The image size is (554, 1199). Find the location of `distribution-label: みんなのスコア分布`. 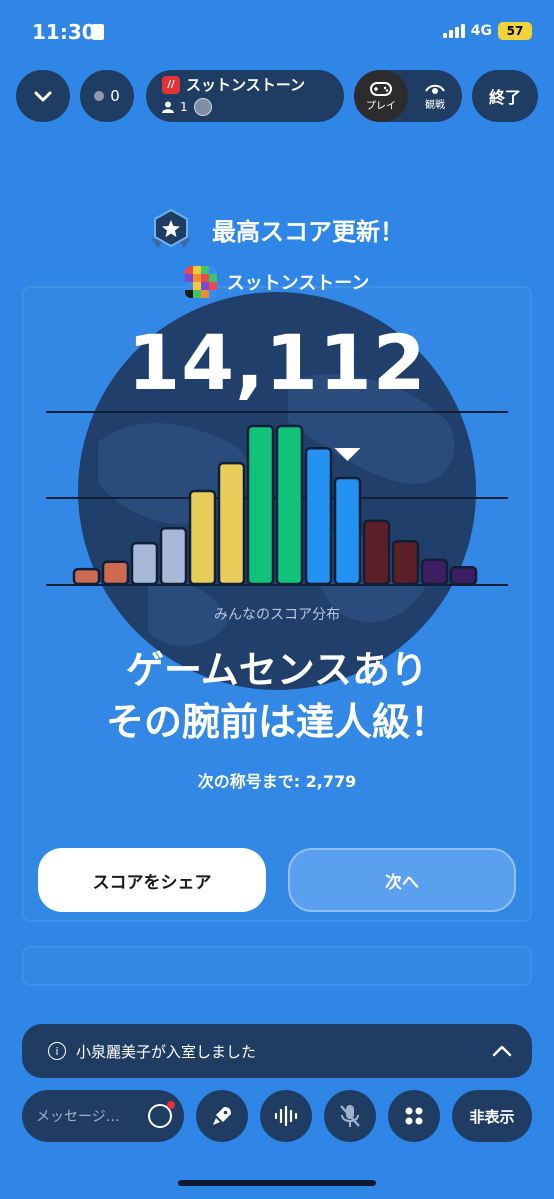

distribution-label: みんなのスコア分布 is located at coordinates (277, 615).